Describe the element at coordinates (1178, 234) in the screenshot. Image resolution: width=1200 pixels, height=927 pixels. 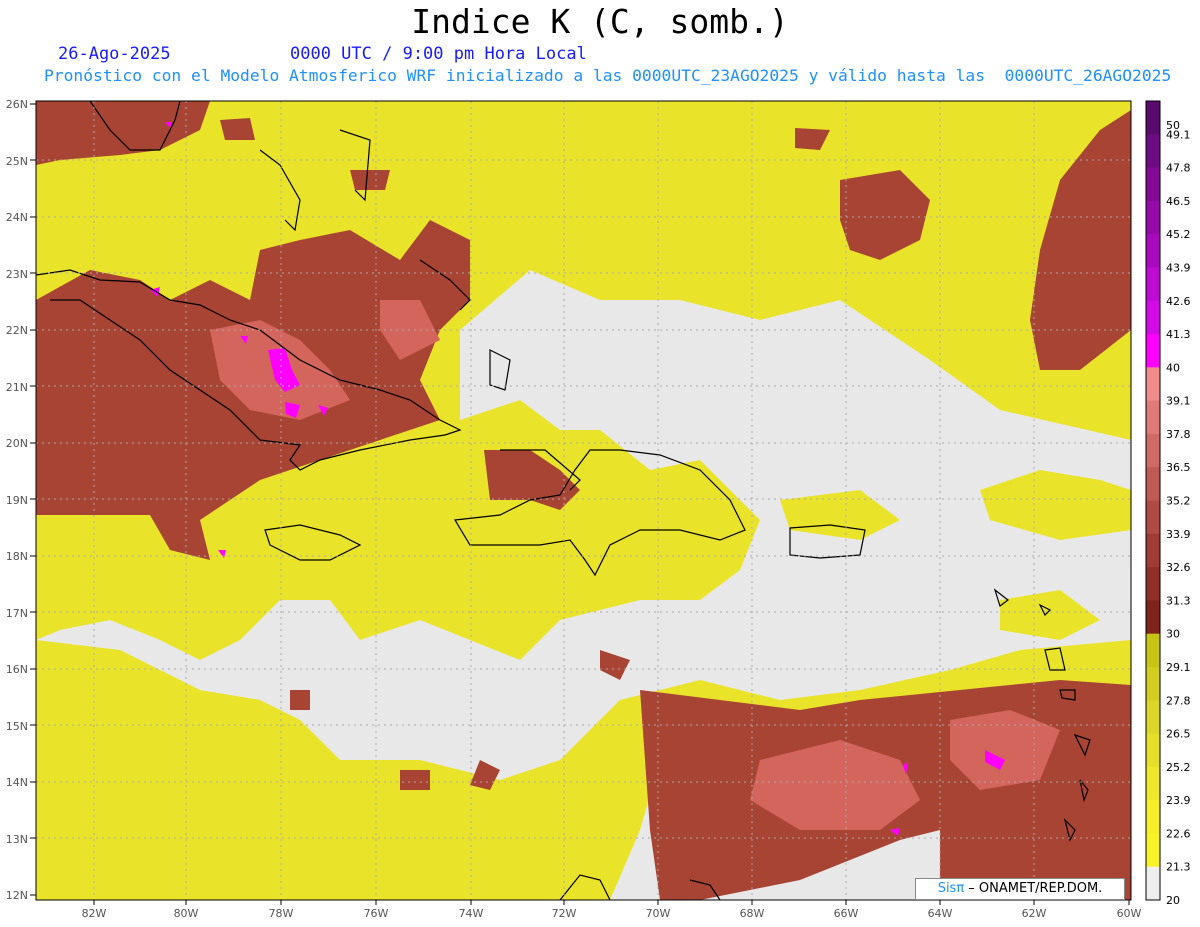
I see `colorbar-label: 45.2` at that location.